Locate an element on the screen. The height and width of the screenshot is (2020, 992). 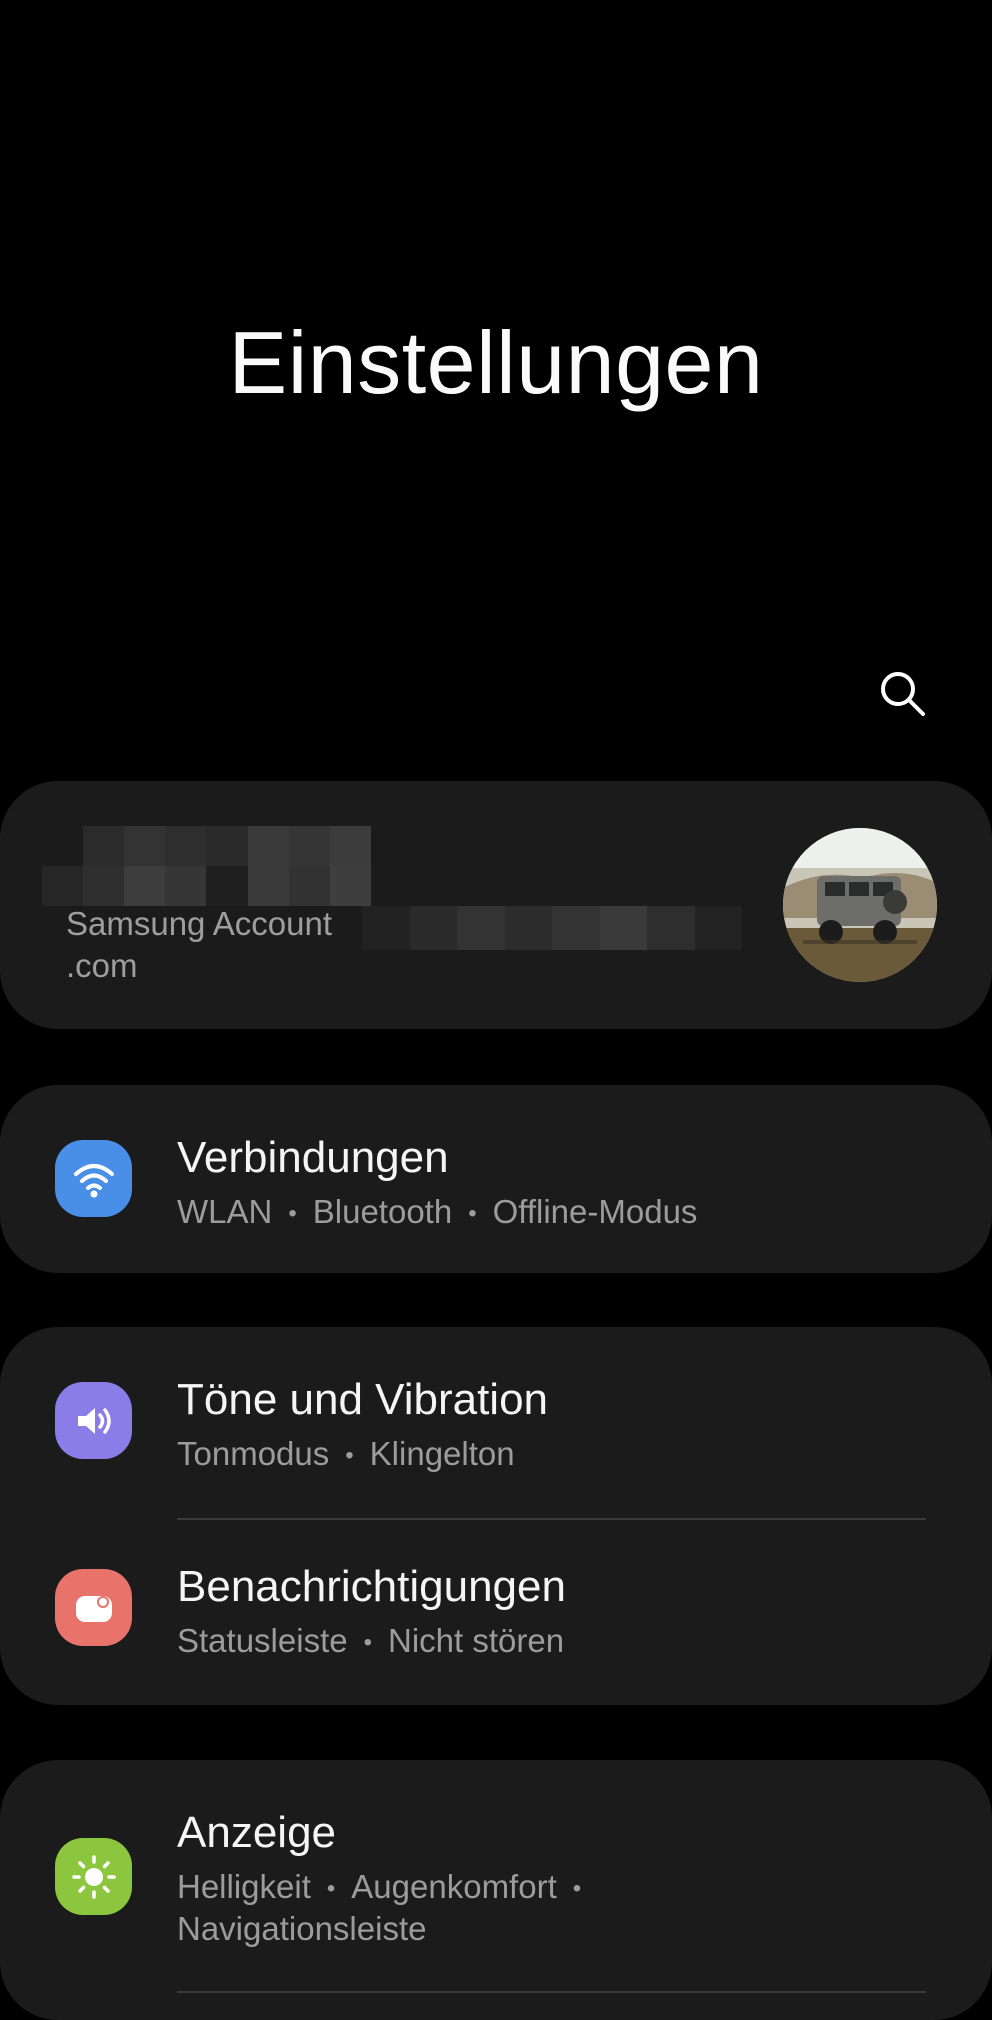
subtitle-part: Statusleiste is located at coordinates (262, 1640).